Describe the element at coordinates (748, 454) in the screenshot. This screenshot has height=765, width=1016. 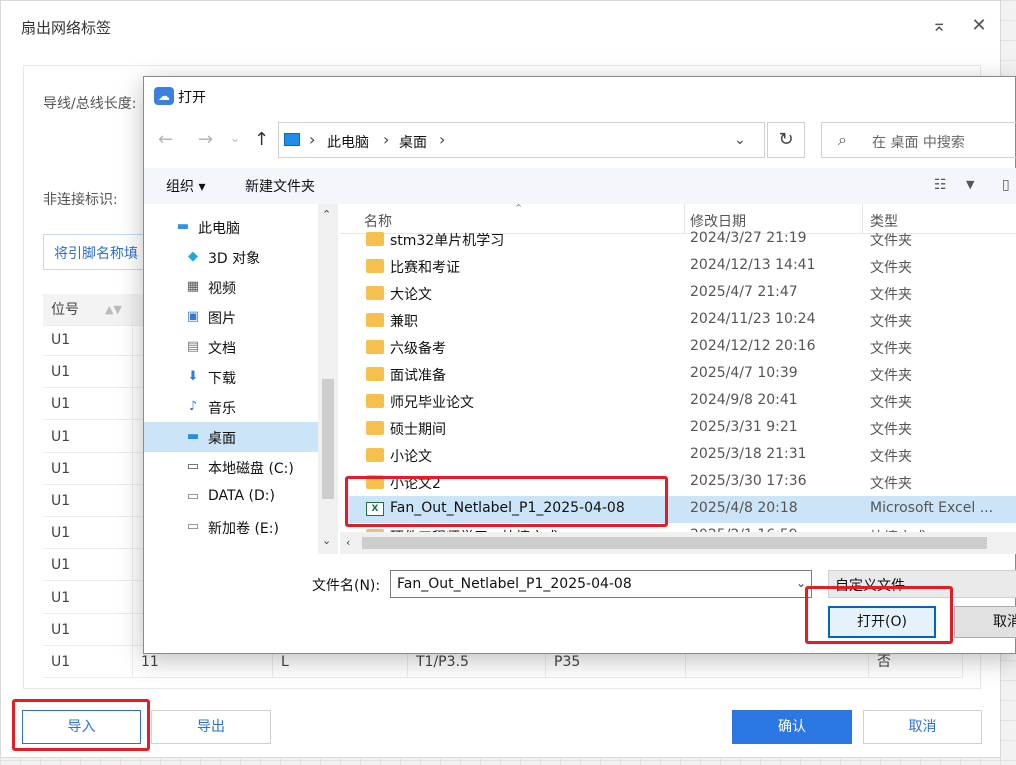
I see `file-date: 2025/3/18 21:31` at that location.